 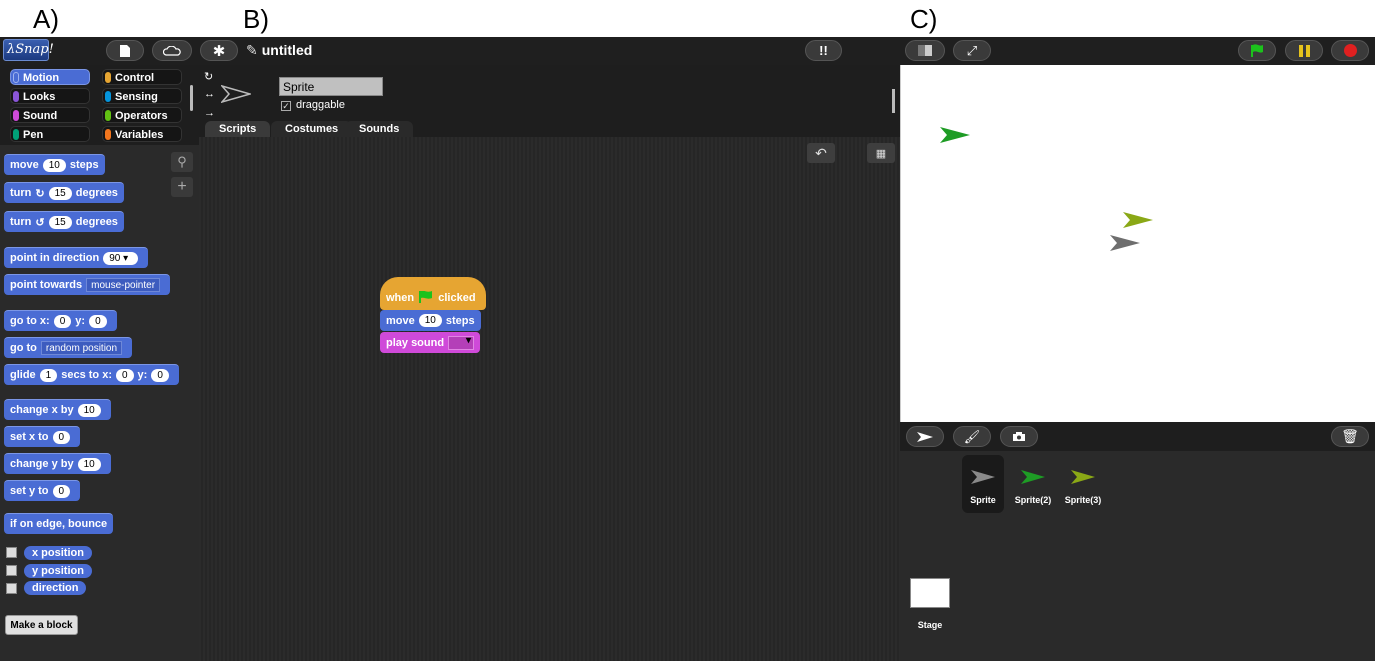 I want to click on camera-sprite-button, so click(x=1019, y=436).